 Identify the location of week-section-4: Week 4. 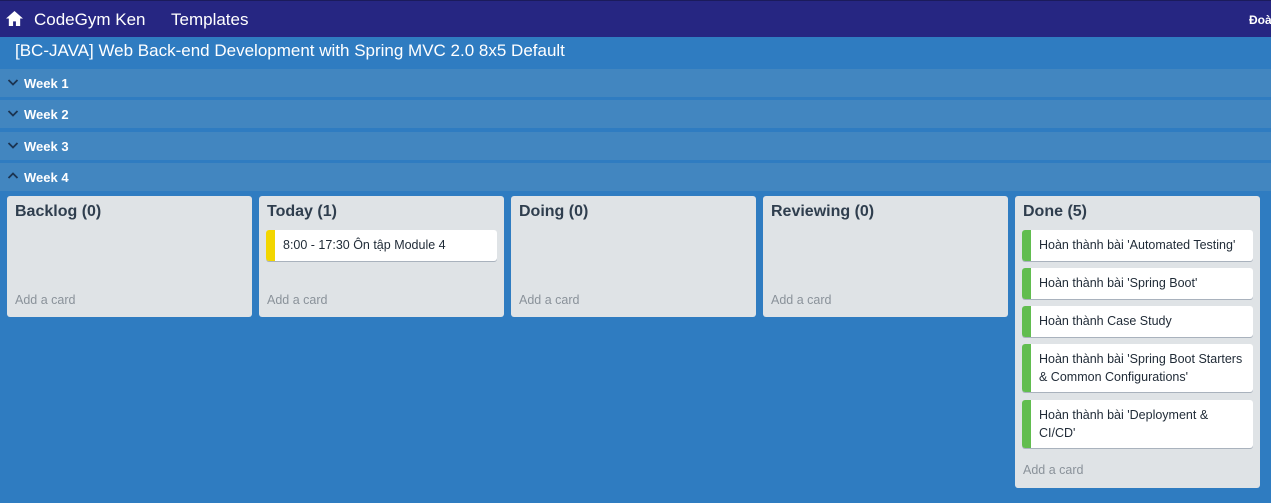
(635, 177).